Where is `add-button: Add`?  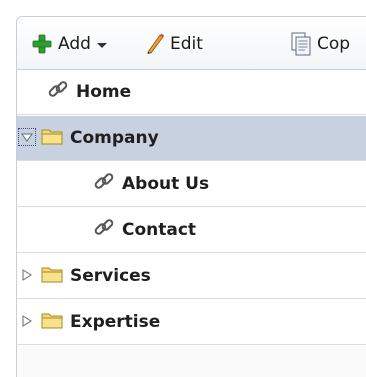 add-button: Add is located at coordinates (69, 44).